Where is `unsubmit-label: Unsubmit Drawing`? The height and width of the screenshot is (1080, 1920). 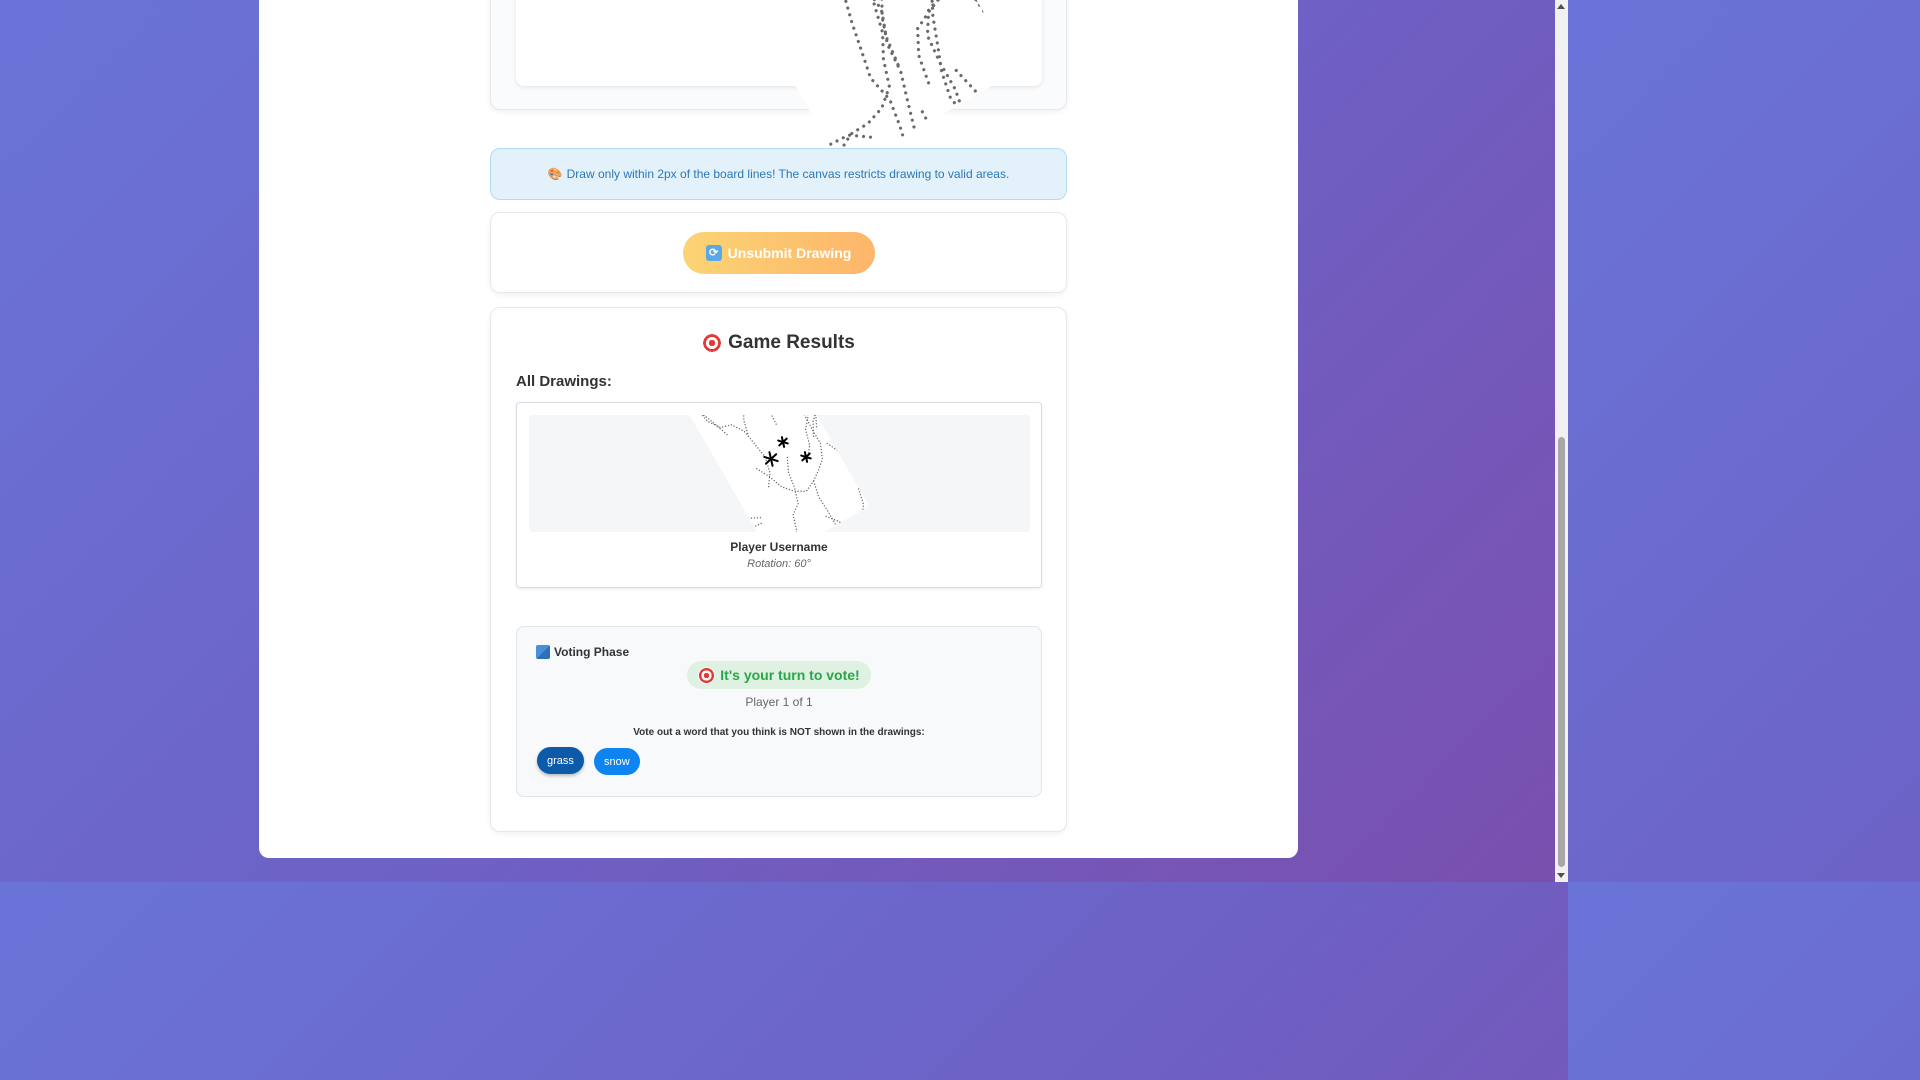 unsubmit-label: Unsubmit Drawing is located at coordinates (789, 252).